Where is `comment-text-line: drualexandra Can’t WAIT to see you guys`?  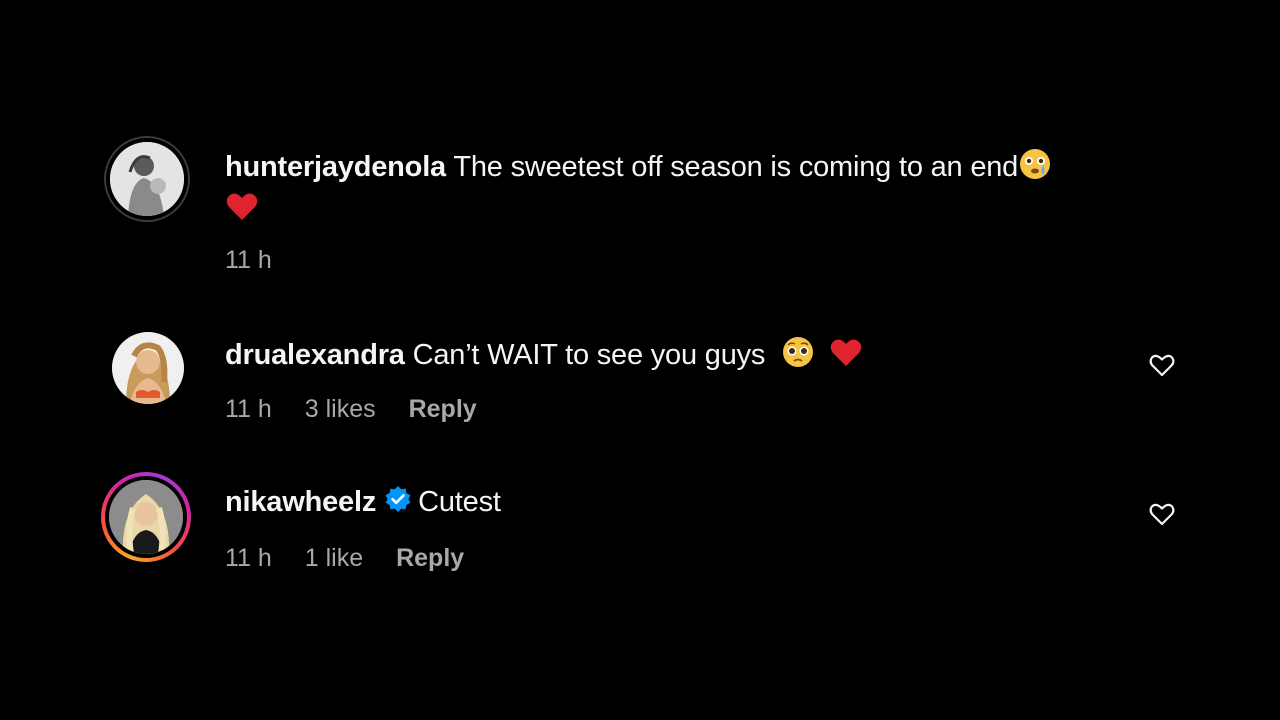 comment-text-line: drualexandra Can’t WAIT to see you guys is located at coordinates (544, 356).